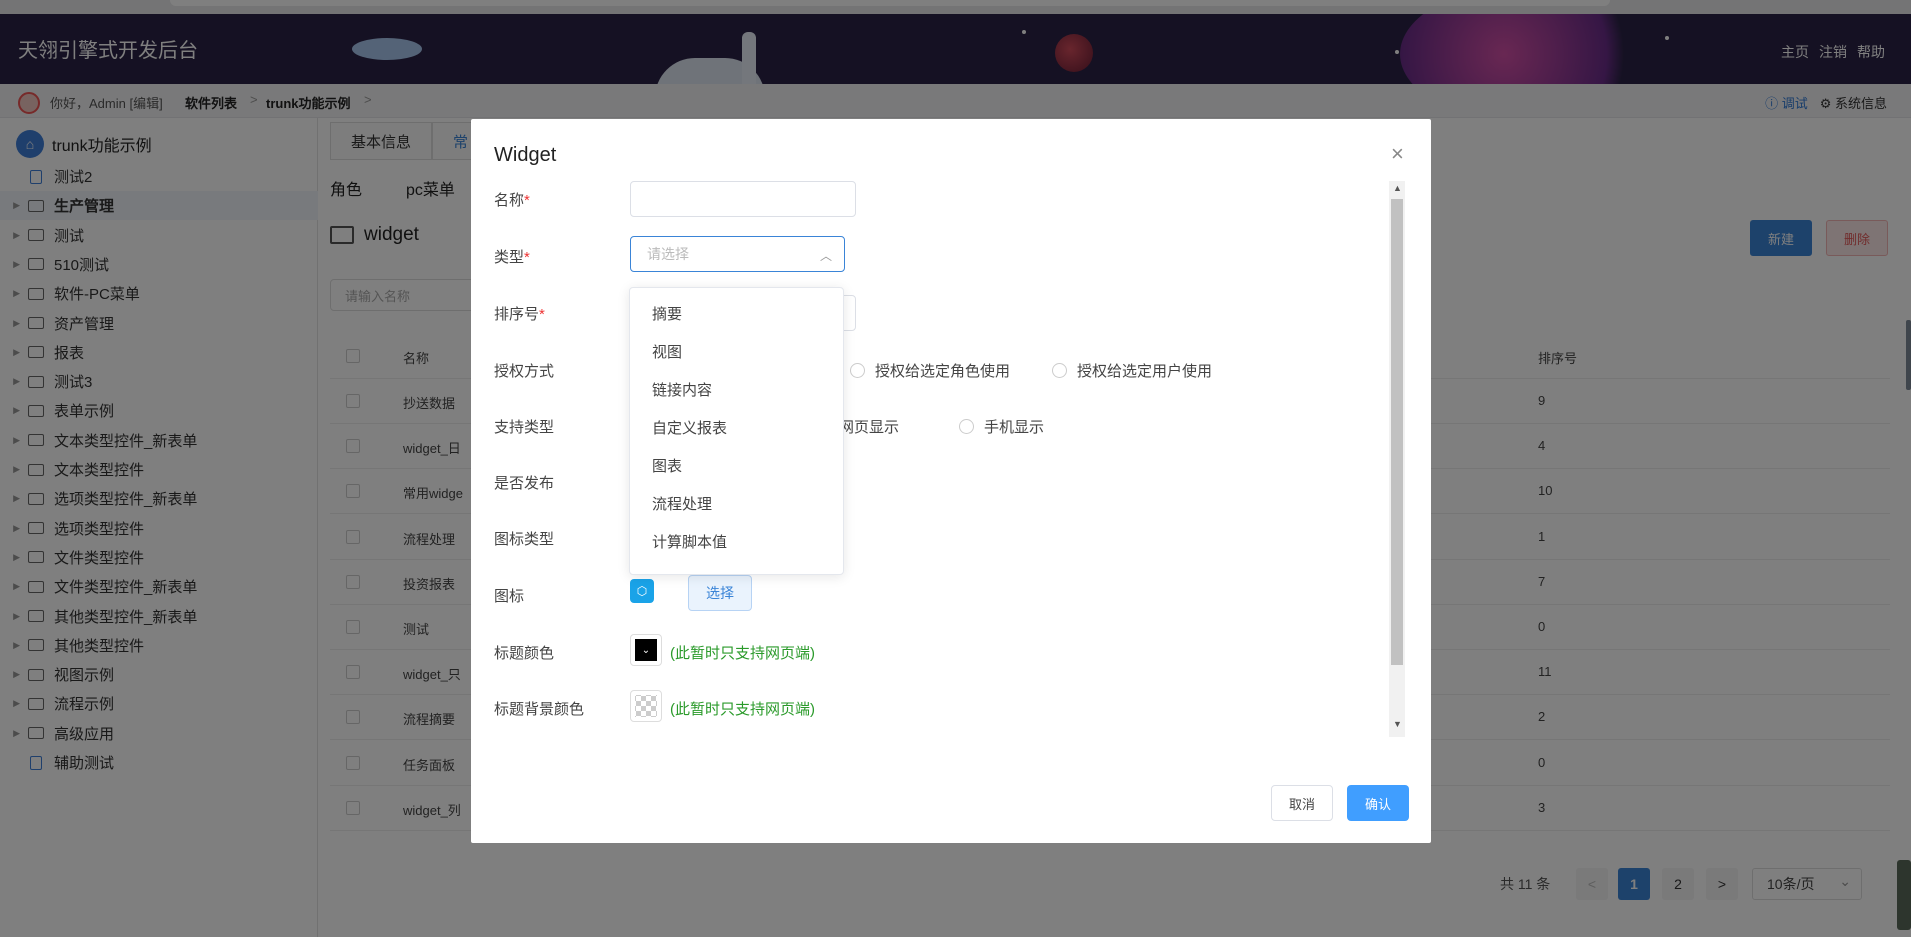  What do you see at coordinates (512, 257) in the screenshot?
I see `type-label: 类型*` at bounding box center [512, 257].